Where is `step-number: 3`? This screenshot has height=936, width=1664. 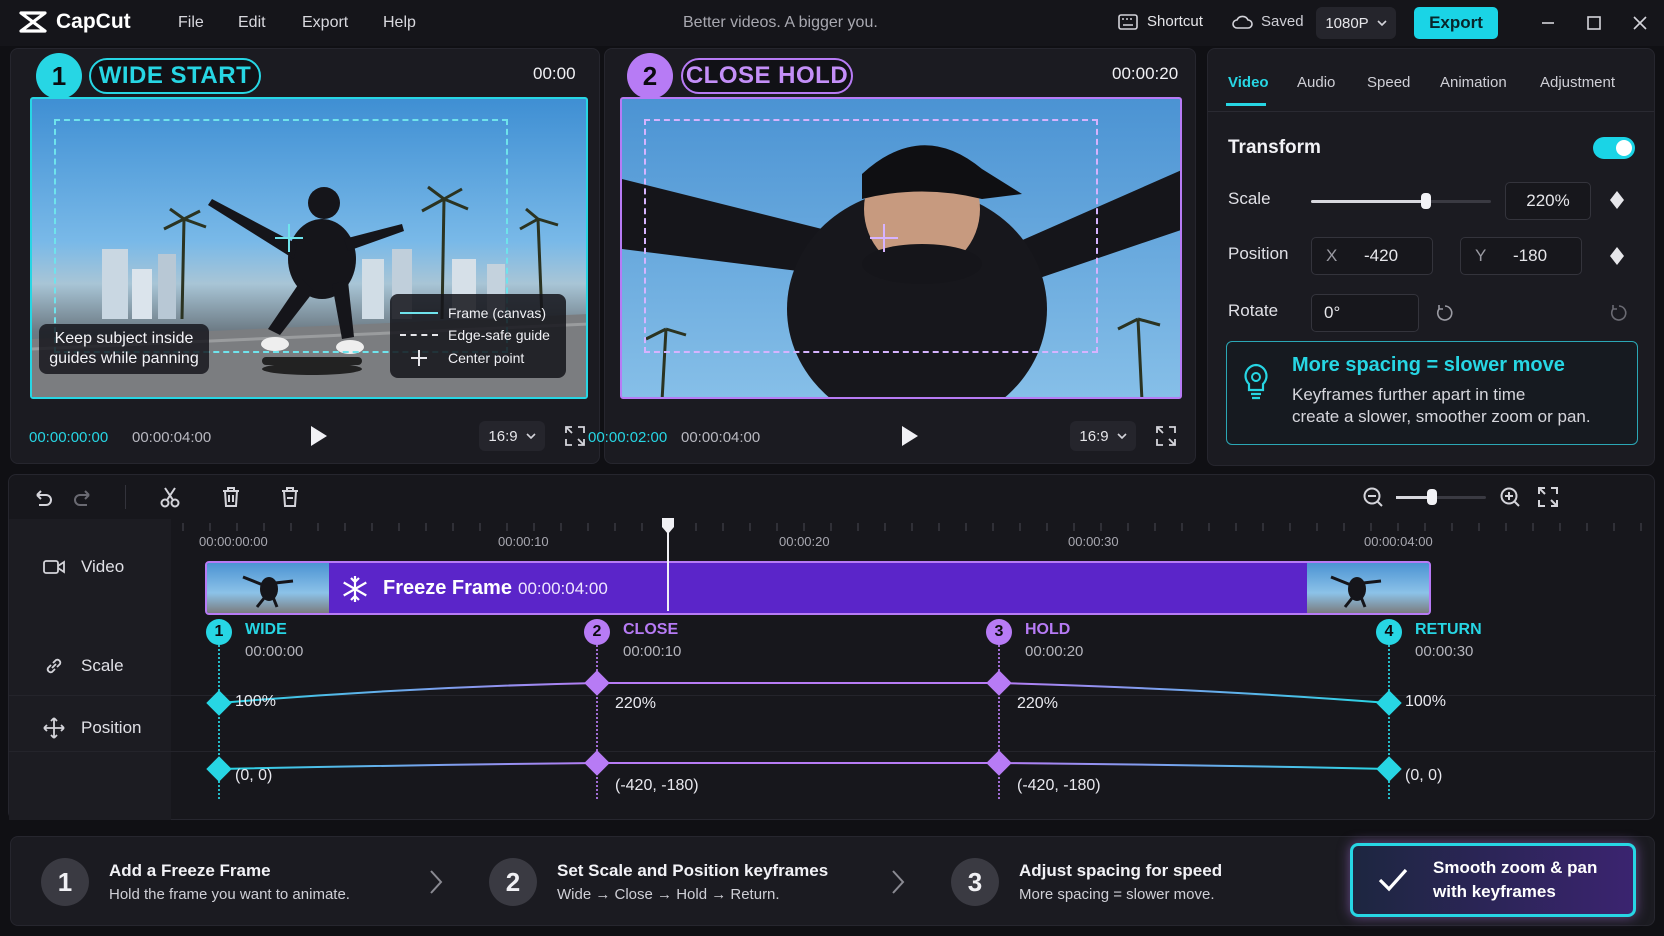
step-number: 3 is located at coordinates (975, 882).